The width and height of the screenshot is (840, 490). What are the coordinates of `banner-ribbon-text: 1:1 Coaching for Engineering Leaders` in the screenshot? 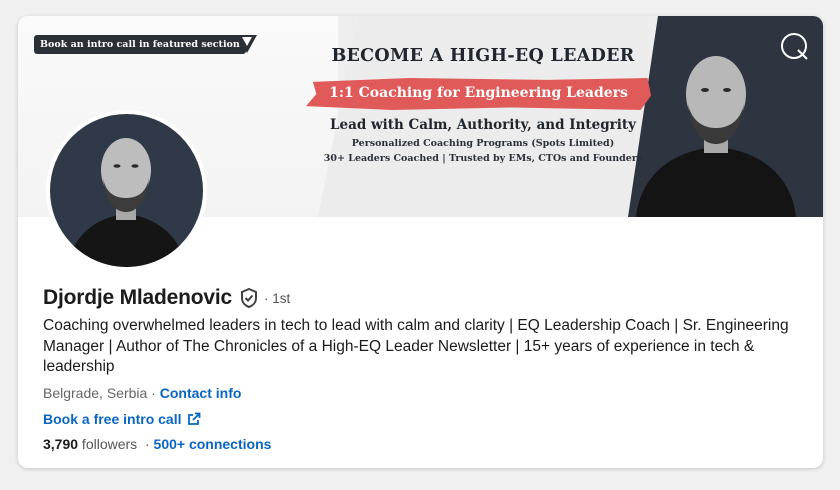 It's located at (478, 93).